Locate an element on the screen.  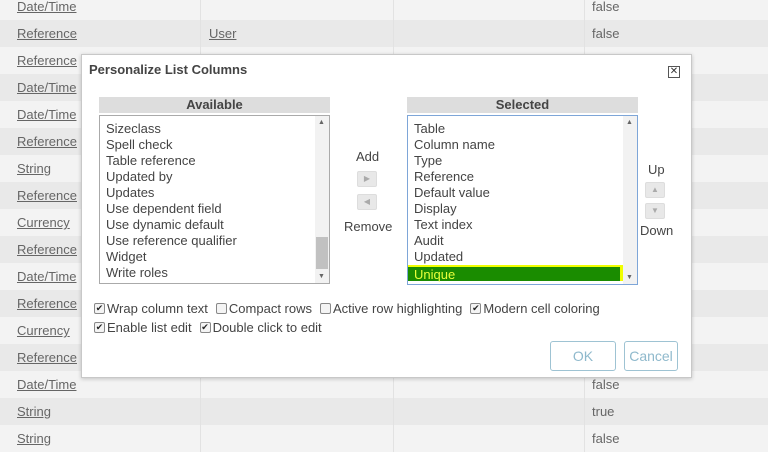
selected-item: Unique is located at coordinates (515, 273).